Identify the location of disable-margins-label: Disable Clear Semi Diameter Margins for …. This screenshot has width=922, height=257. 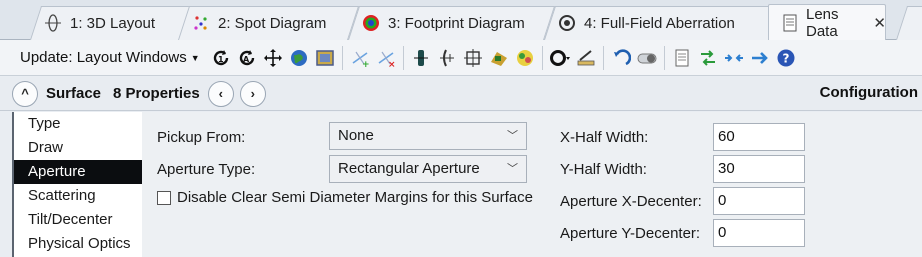
(355, 197).